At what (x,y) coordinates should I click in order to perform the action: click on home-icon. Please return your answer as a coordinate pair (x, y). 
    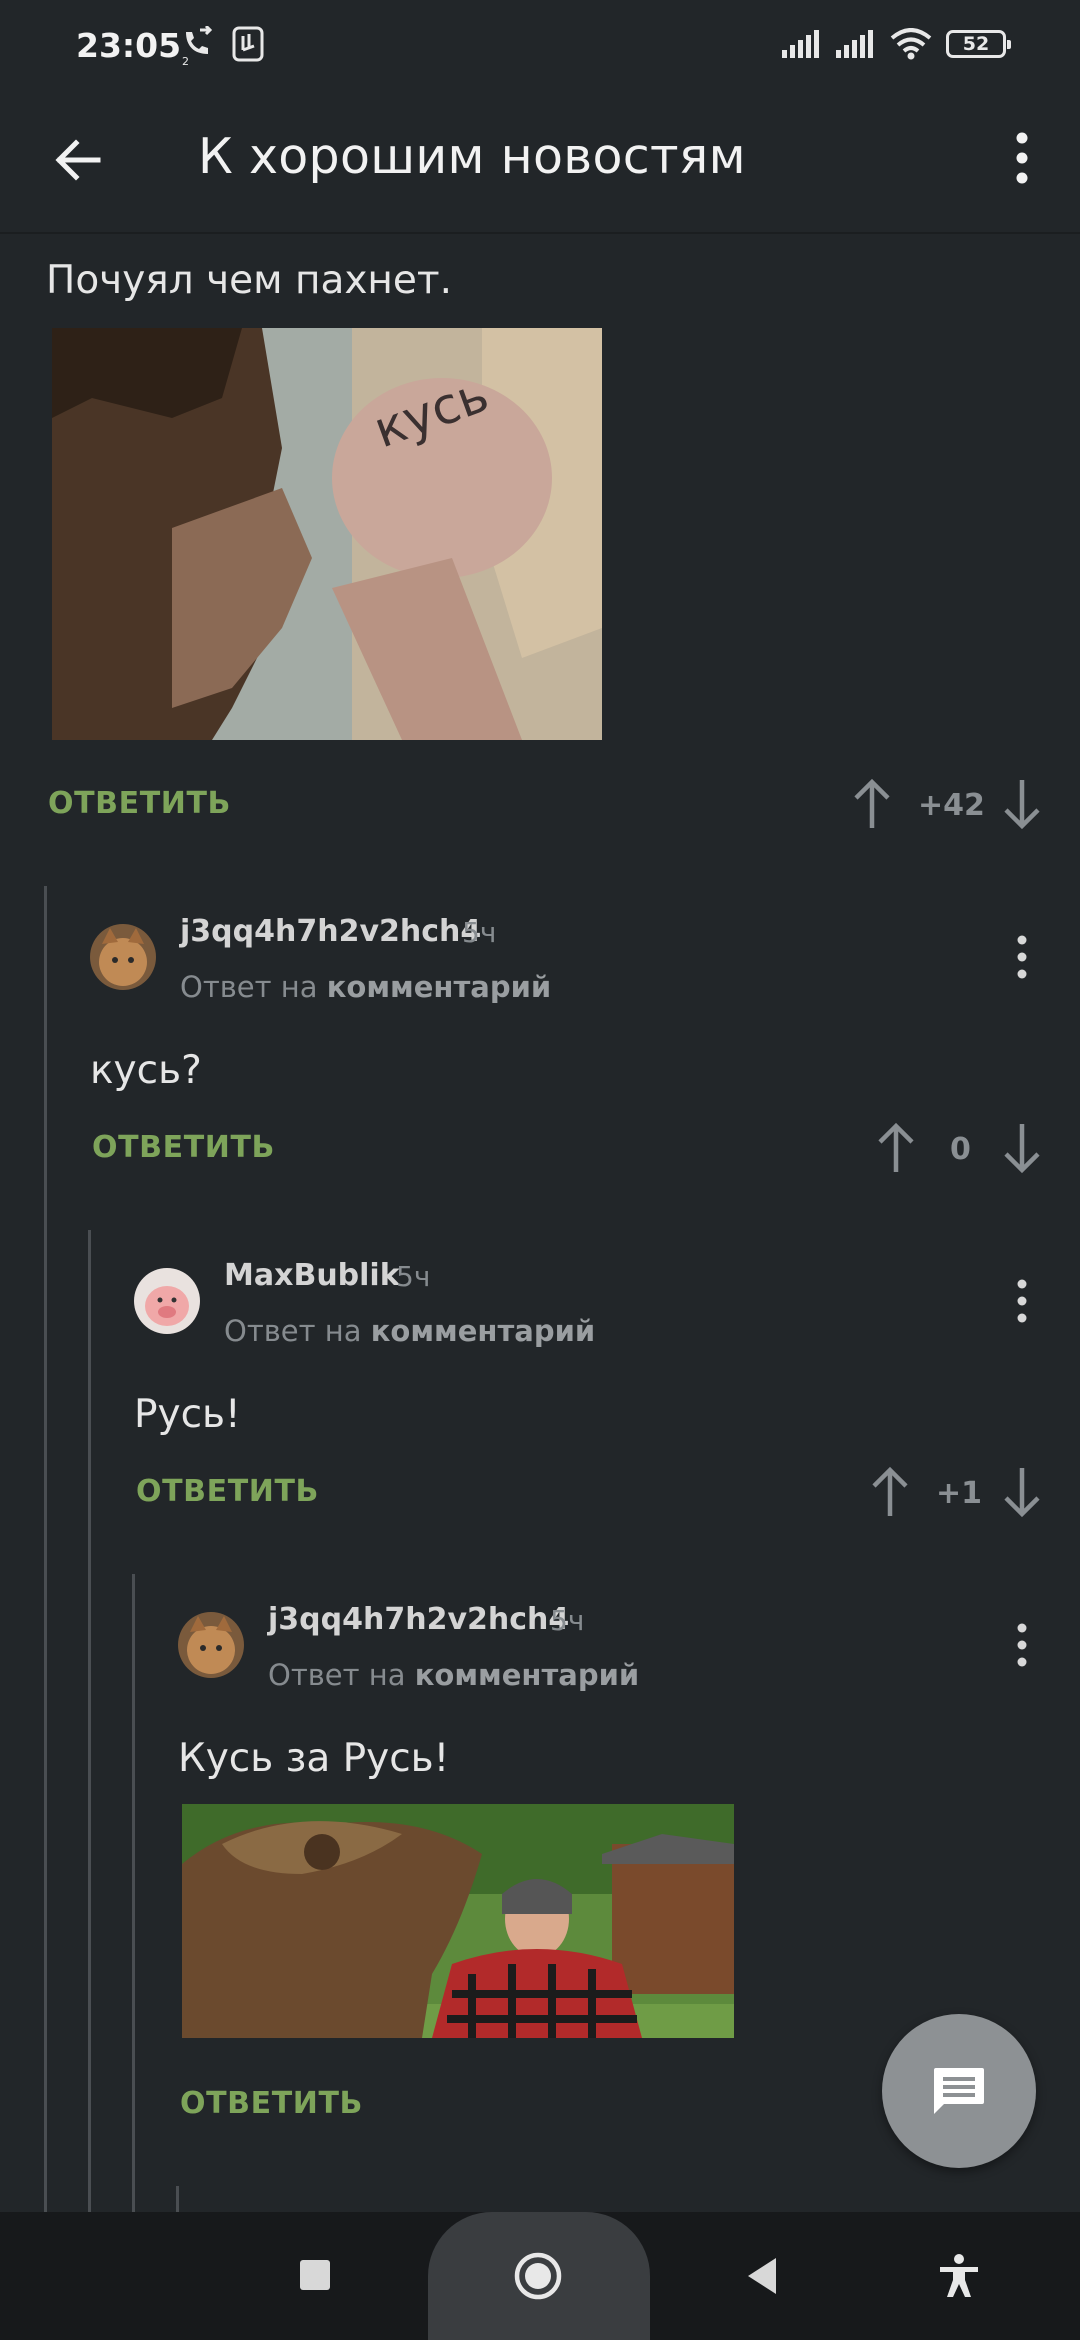
    Looking at the image, I should click on (538, 2276).